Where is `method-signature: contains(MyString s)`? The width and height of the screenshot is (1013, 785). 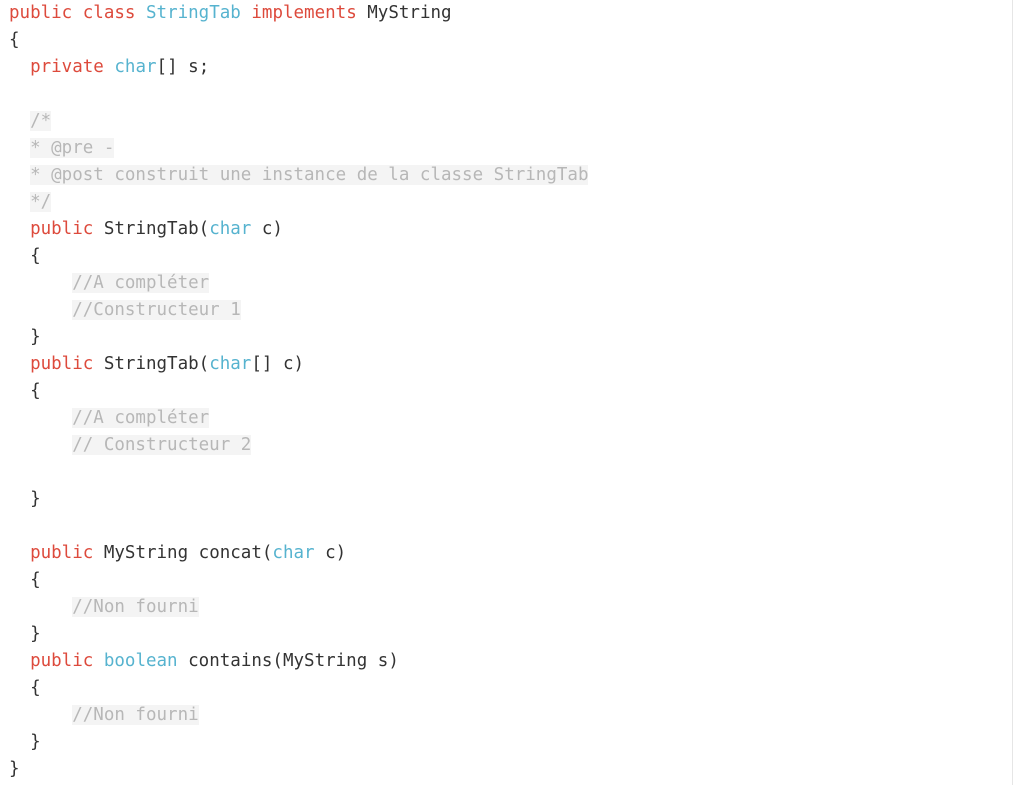 method-signature: contains(MyString s) is located at coordinates (288, 661).